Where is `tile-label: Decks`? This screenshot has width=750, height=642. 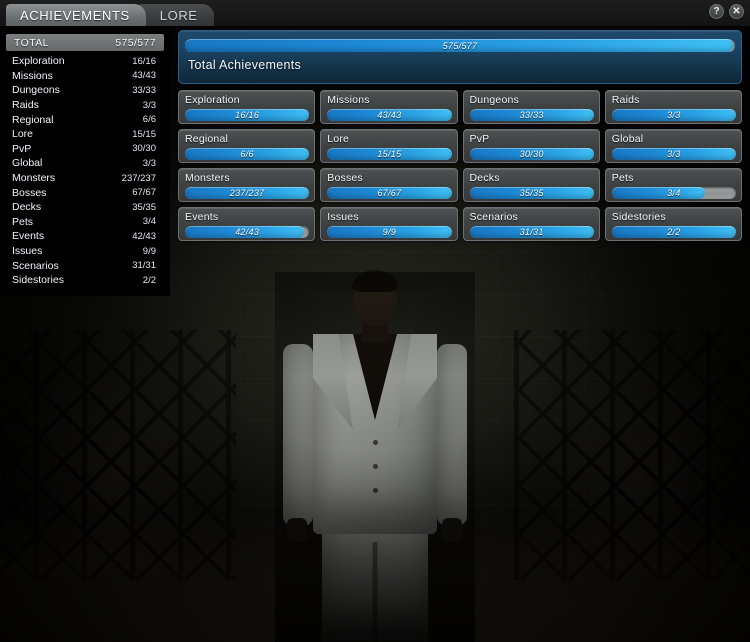 tile-label: Decks is located at coordinates (484, 178).